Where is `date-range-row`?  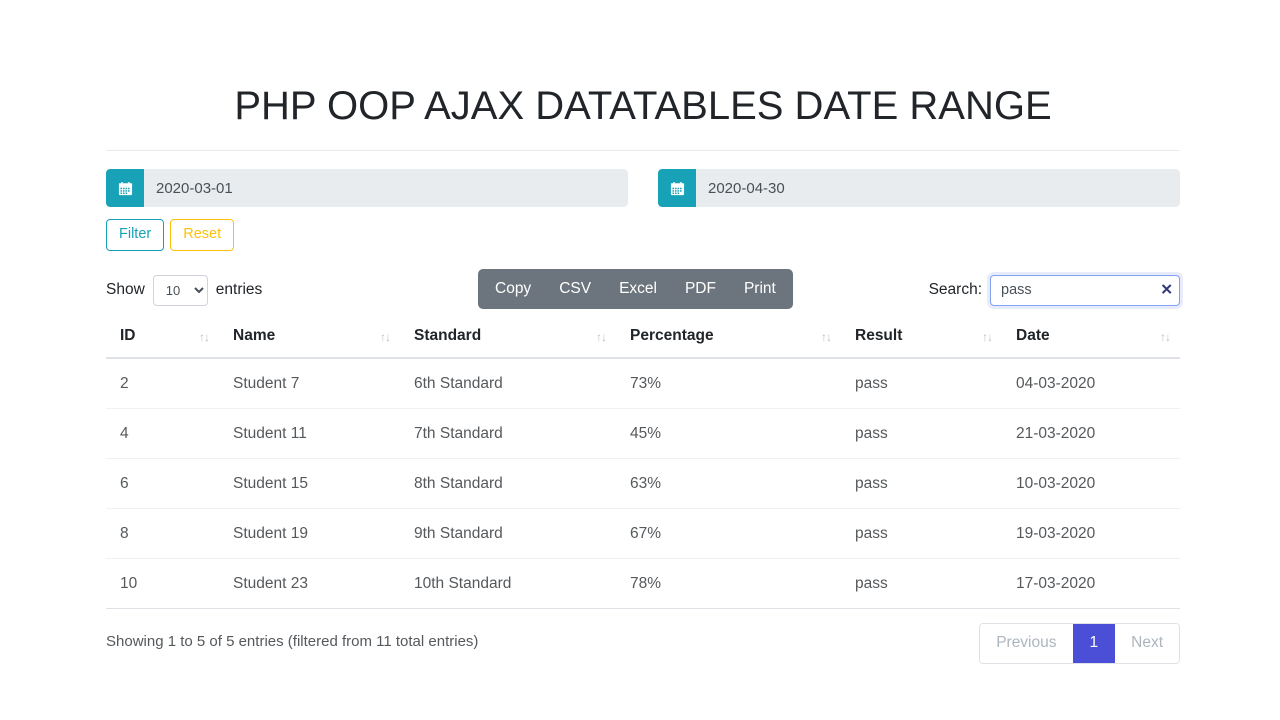
date-range-row is located at coordinates (643, 188).